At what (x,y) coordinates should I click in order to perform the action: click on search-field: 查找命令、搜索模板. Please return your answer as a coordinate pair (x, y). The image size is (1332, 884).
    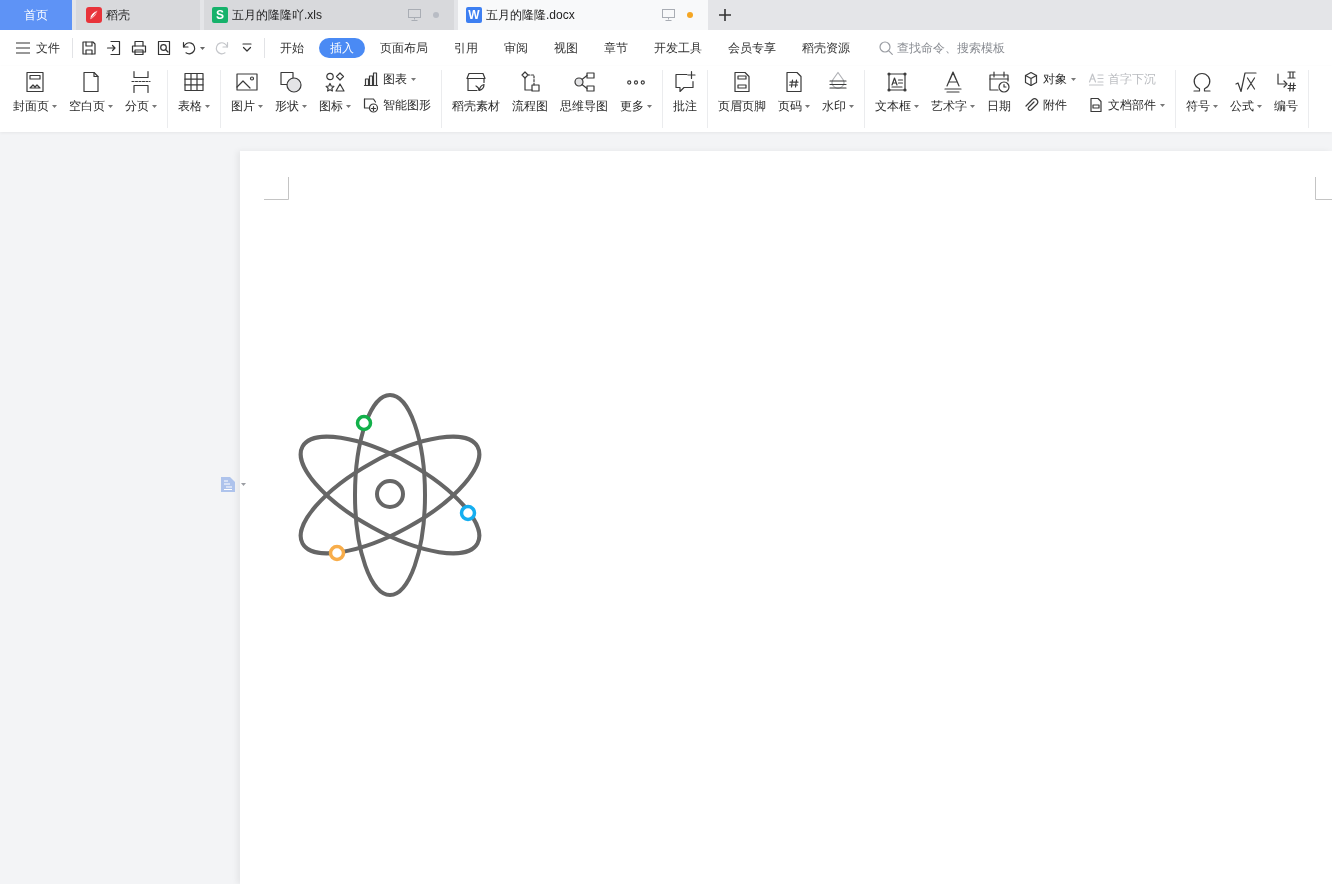
    Looking at the image, I should click on (962, 48).